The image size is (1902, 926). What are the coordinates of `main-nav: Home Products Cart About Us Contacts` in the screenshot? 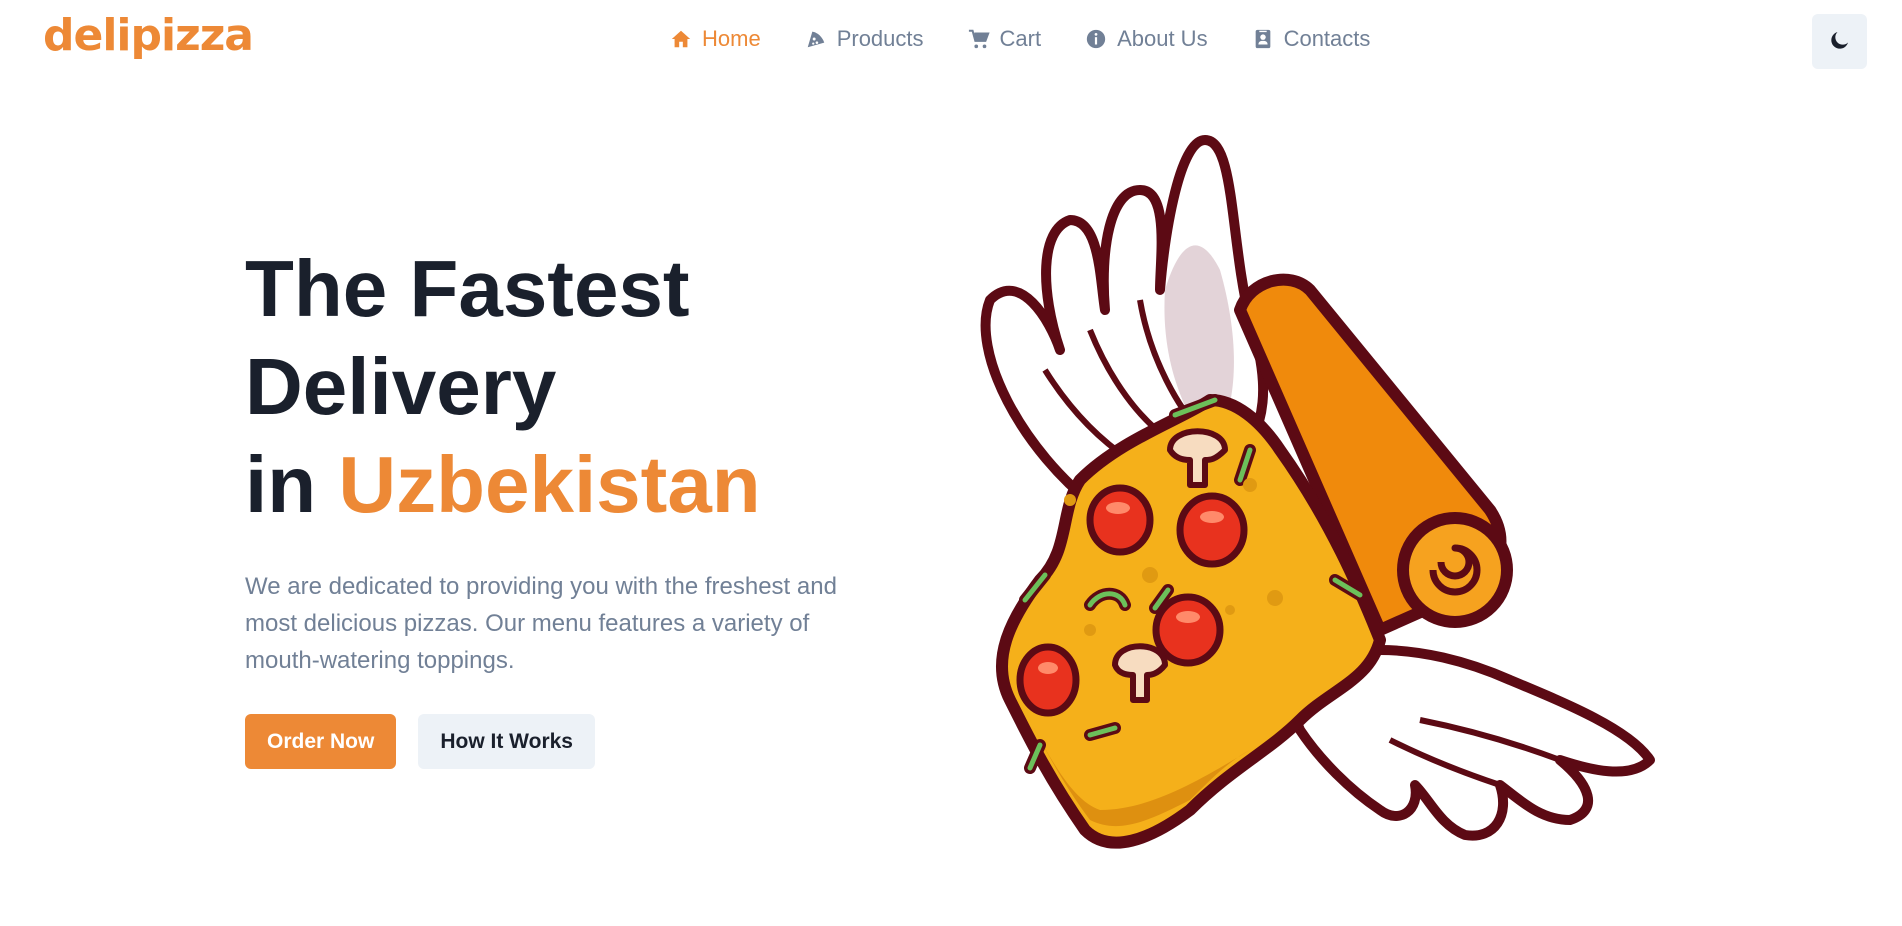 It's located at (1020, 39).